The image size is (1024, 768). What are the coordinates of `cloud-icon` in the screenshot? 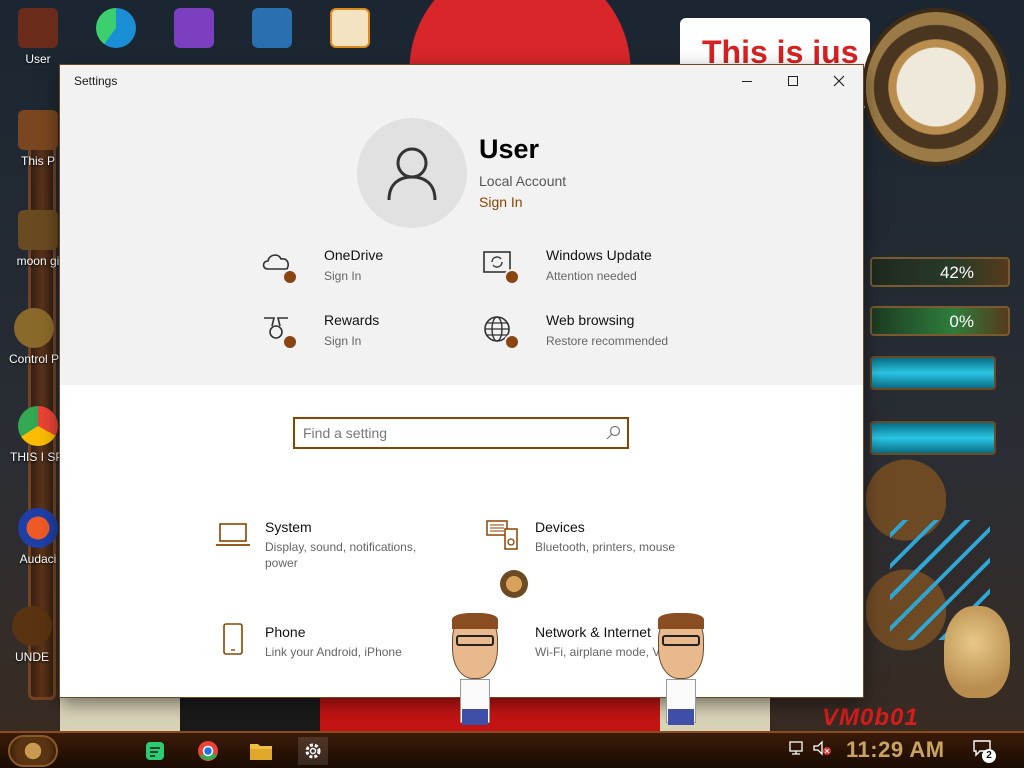 It's located at (280, 267).